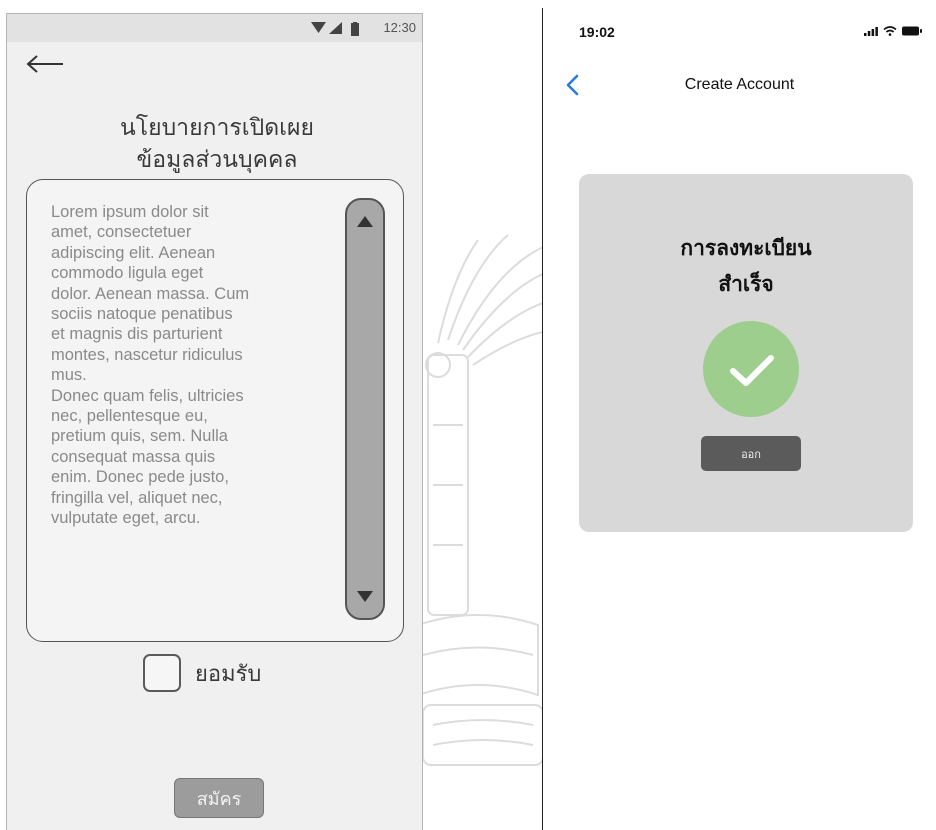  What do you see at coordinates (162, 673) in the screenshot?
I see `accept-checkbox` at bounding box center [162, 673].